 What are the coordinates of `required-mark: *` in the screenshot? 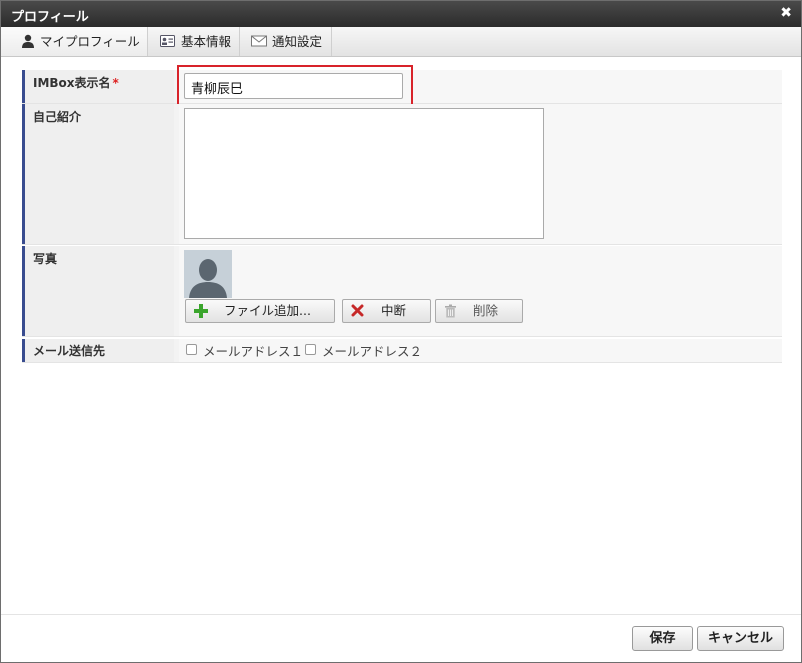 It's located at (115, 83).